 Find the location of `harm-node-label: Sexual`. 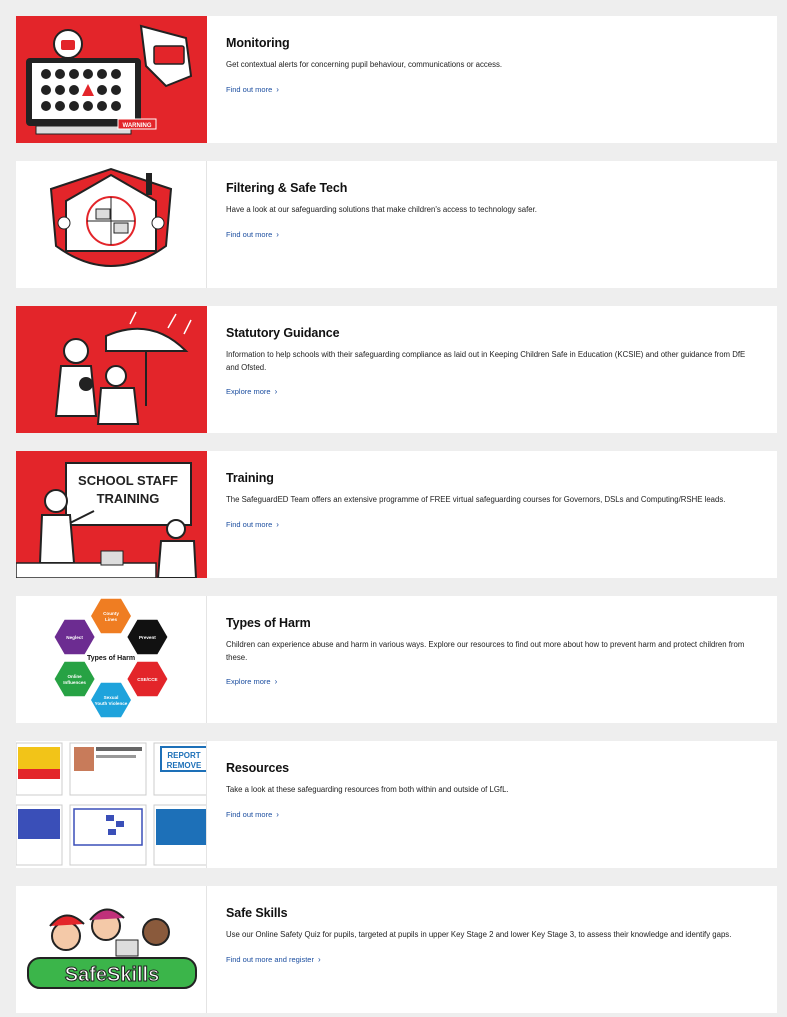

harm-node-label: Sexual is located at coordinates (111, 697).